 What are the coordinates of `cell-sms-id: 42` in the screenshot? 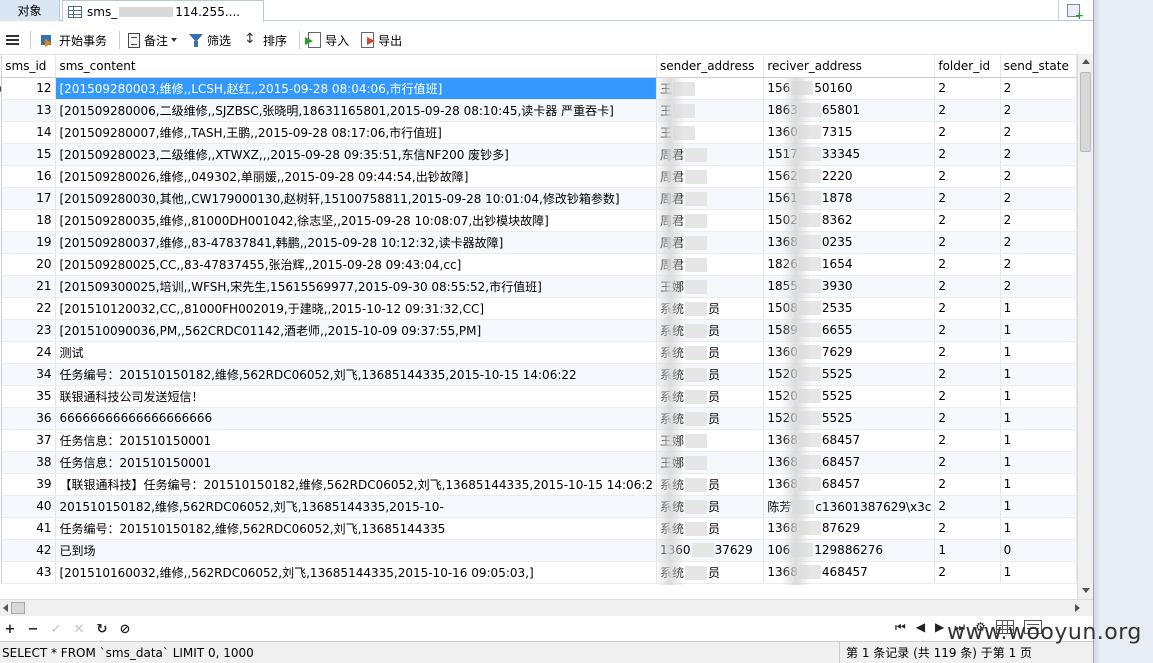 It's located at (29, 550).